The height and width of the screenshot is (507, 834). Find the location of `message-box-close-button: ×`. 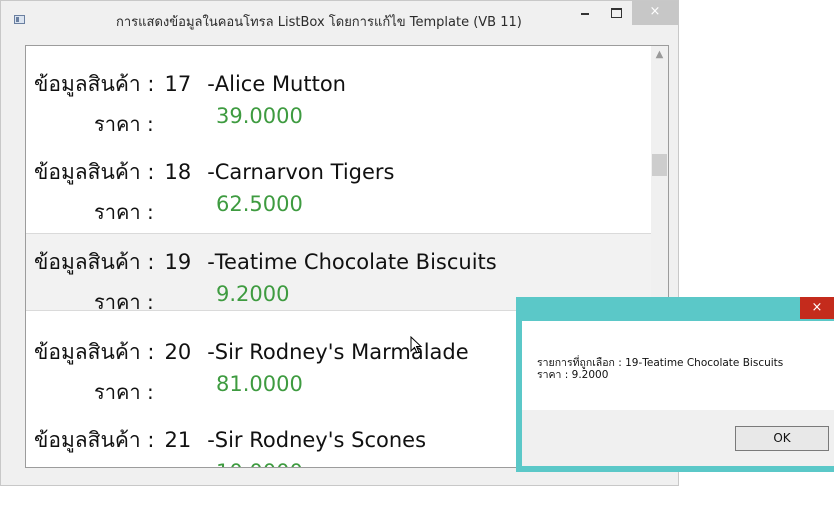

message-box-close-button: × is located at coordinates (817, 308).